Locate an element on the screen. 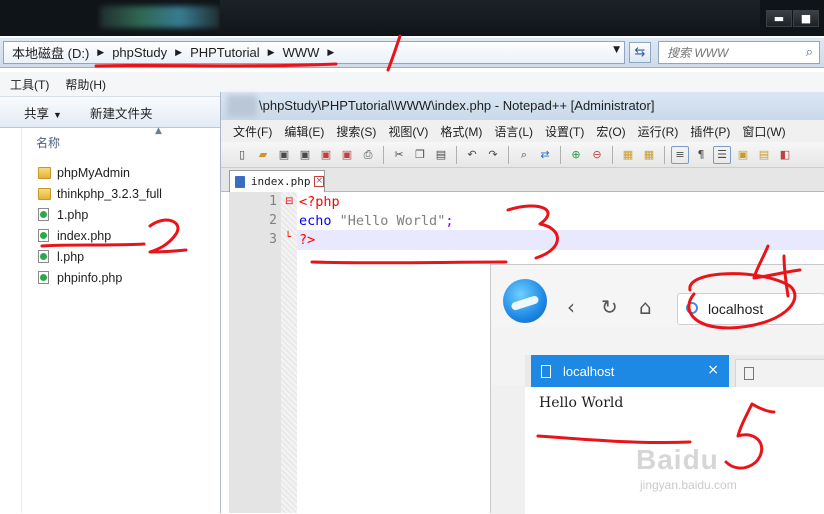 Image resolution: width=824 pixels, height=514 pixels. menu-window: 窗口(W) is located at coordinates (763, 131).